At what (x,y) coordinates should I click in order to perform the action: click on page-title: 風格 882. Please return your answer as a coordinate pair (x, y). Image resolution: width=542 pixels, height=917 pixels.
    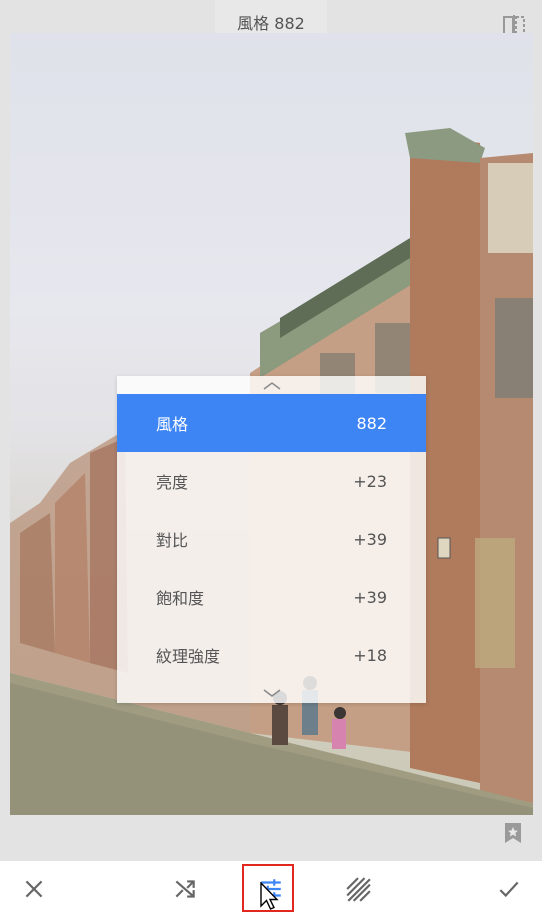
    Looking at the image, I should click on (271, 23).